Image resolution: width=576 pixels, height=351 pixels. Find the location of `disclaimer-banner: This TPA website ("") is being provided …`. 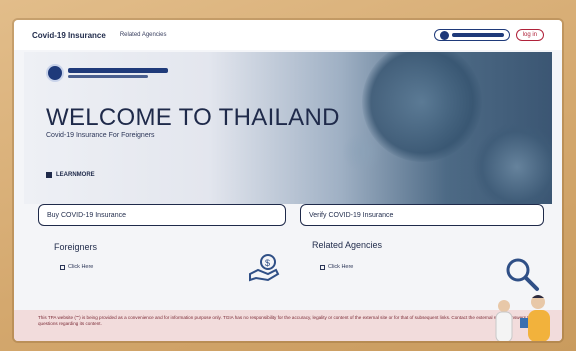

disclaimer-banner: This TPA website ("") is being provided … is located at coordinates (288, 325).